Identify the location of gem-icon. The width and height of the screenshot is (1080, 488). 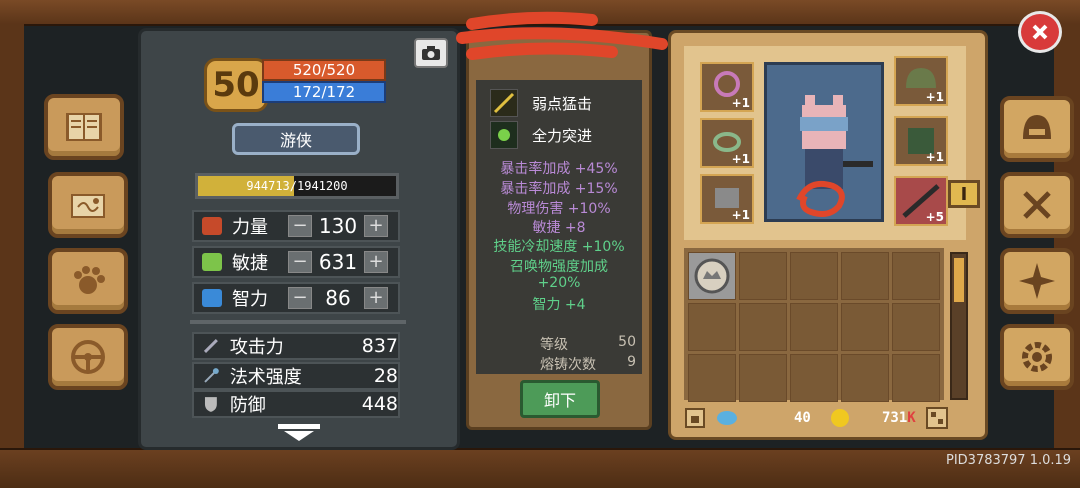
(727, 418).